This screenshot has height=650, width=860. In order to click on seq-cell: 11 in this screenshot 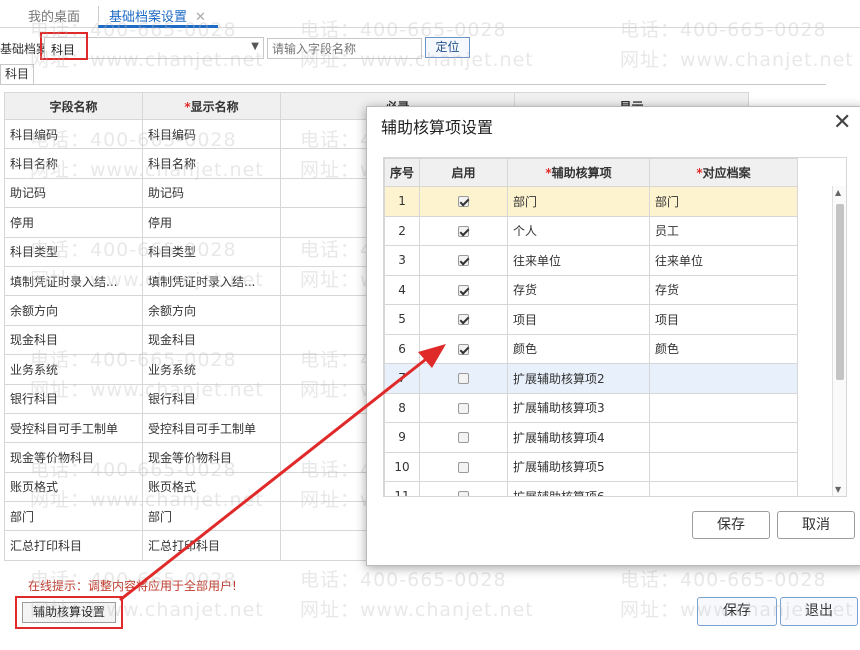, I will do `click(402, 488)`.